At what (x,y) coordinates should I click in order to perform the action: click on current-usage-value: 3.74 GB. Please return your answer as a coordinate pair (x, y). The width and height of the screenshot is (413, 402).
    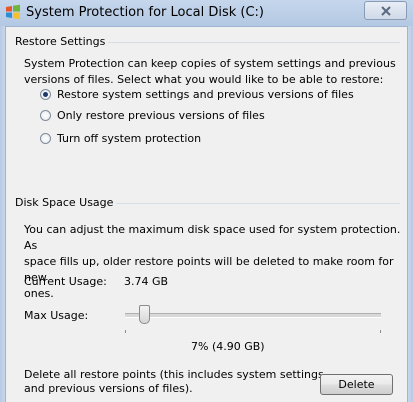
    Looking at the image, I should click on (146, 281).